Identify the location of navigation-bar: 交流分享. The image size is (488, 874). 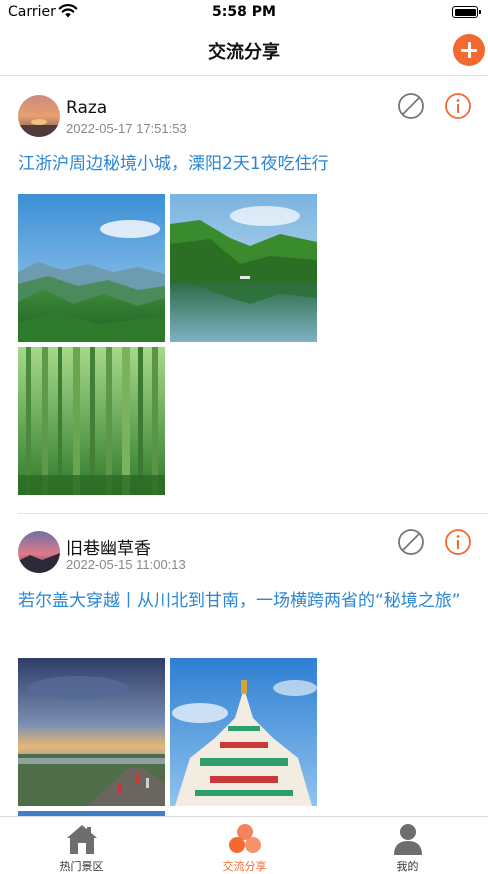
(244, 51).